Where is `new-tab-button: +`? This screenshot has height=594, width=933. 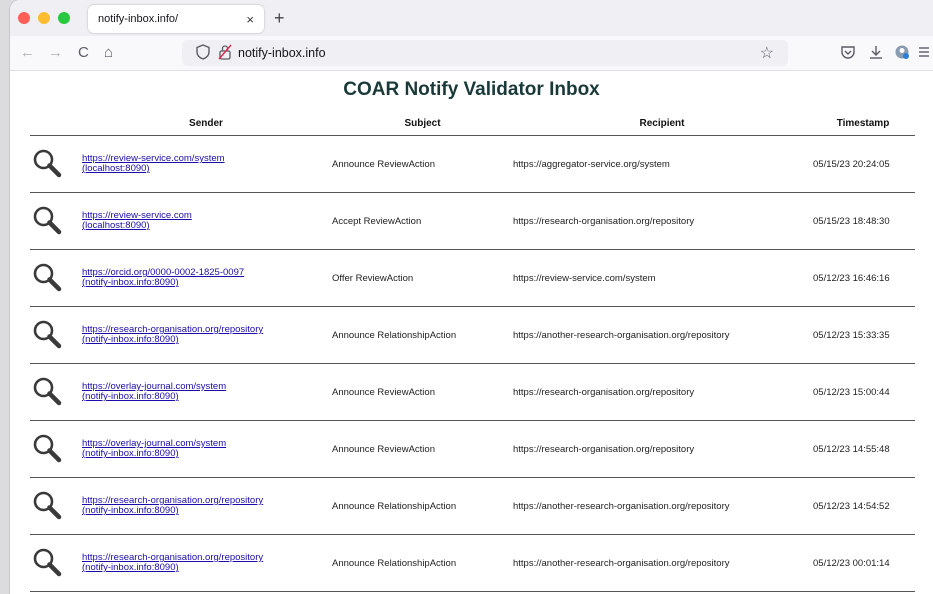
new-tab-button: + is located at coordinates (279, 18).